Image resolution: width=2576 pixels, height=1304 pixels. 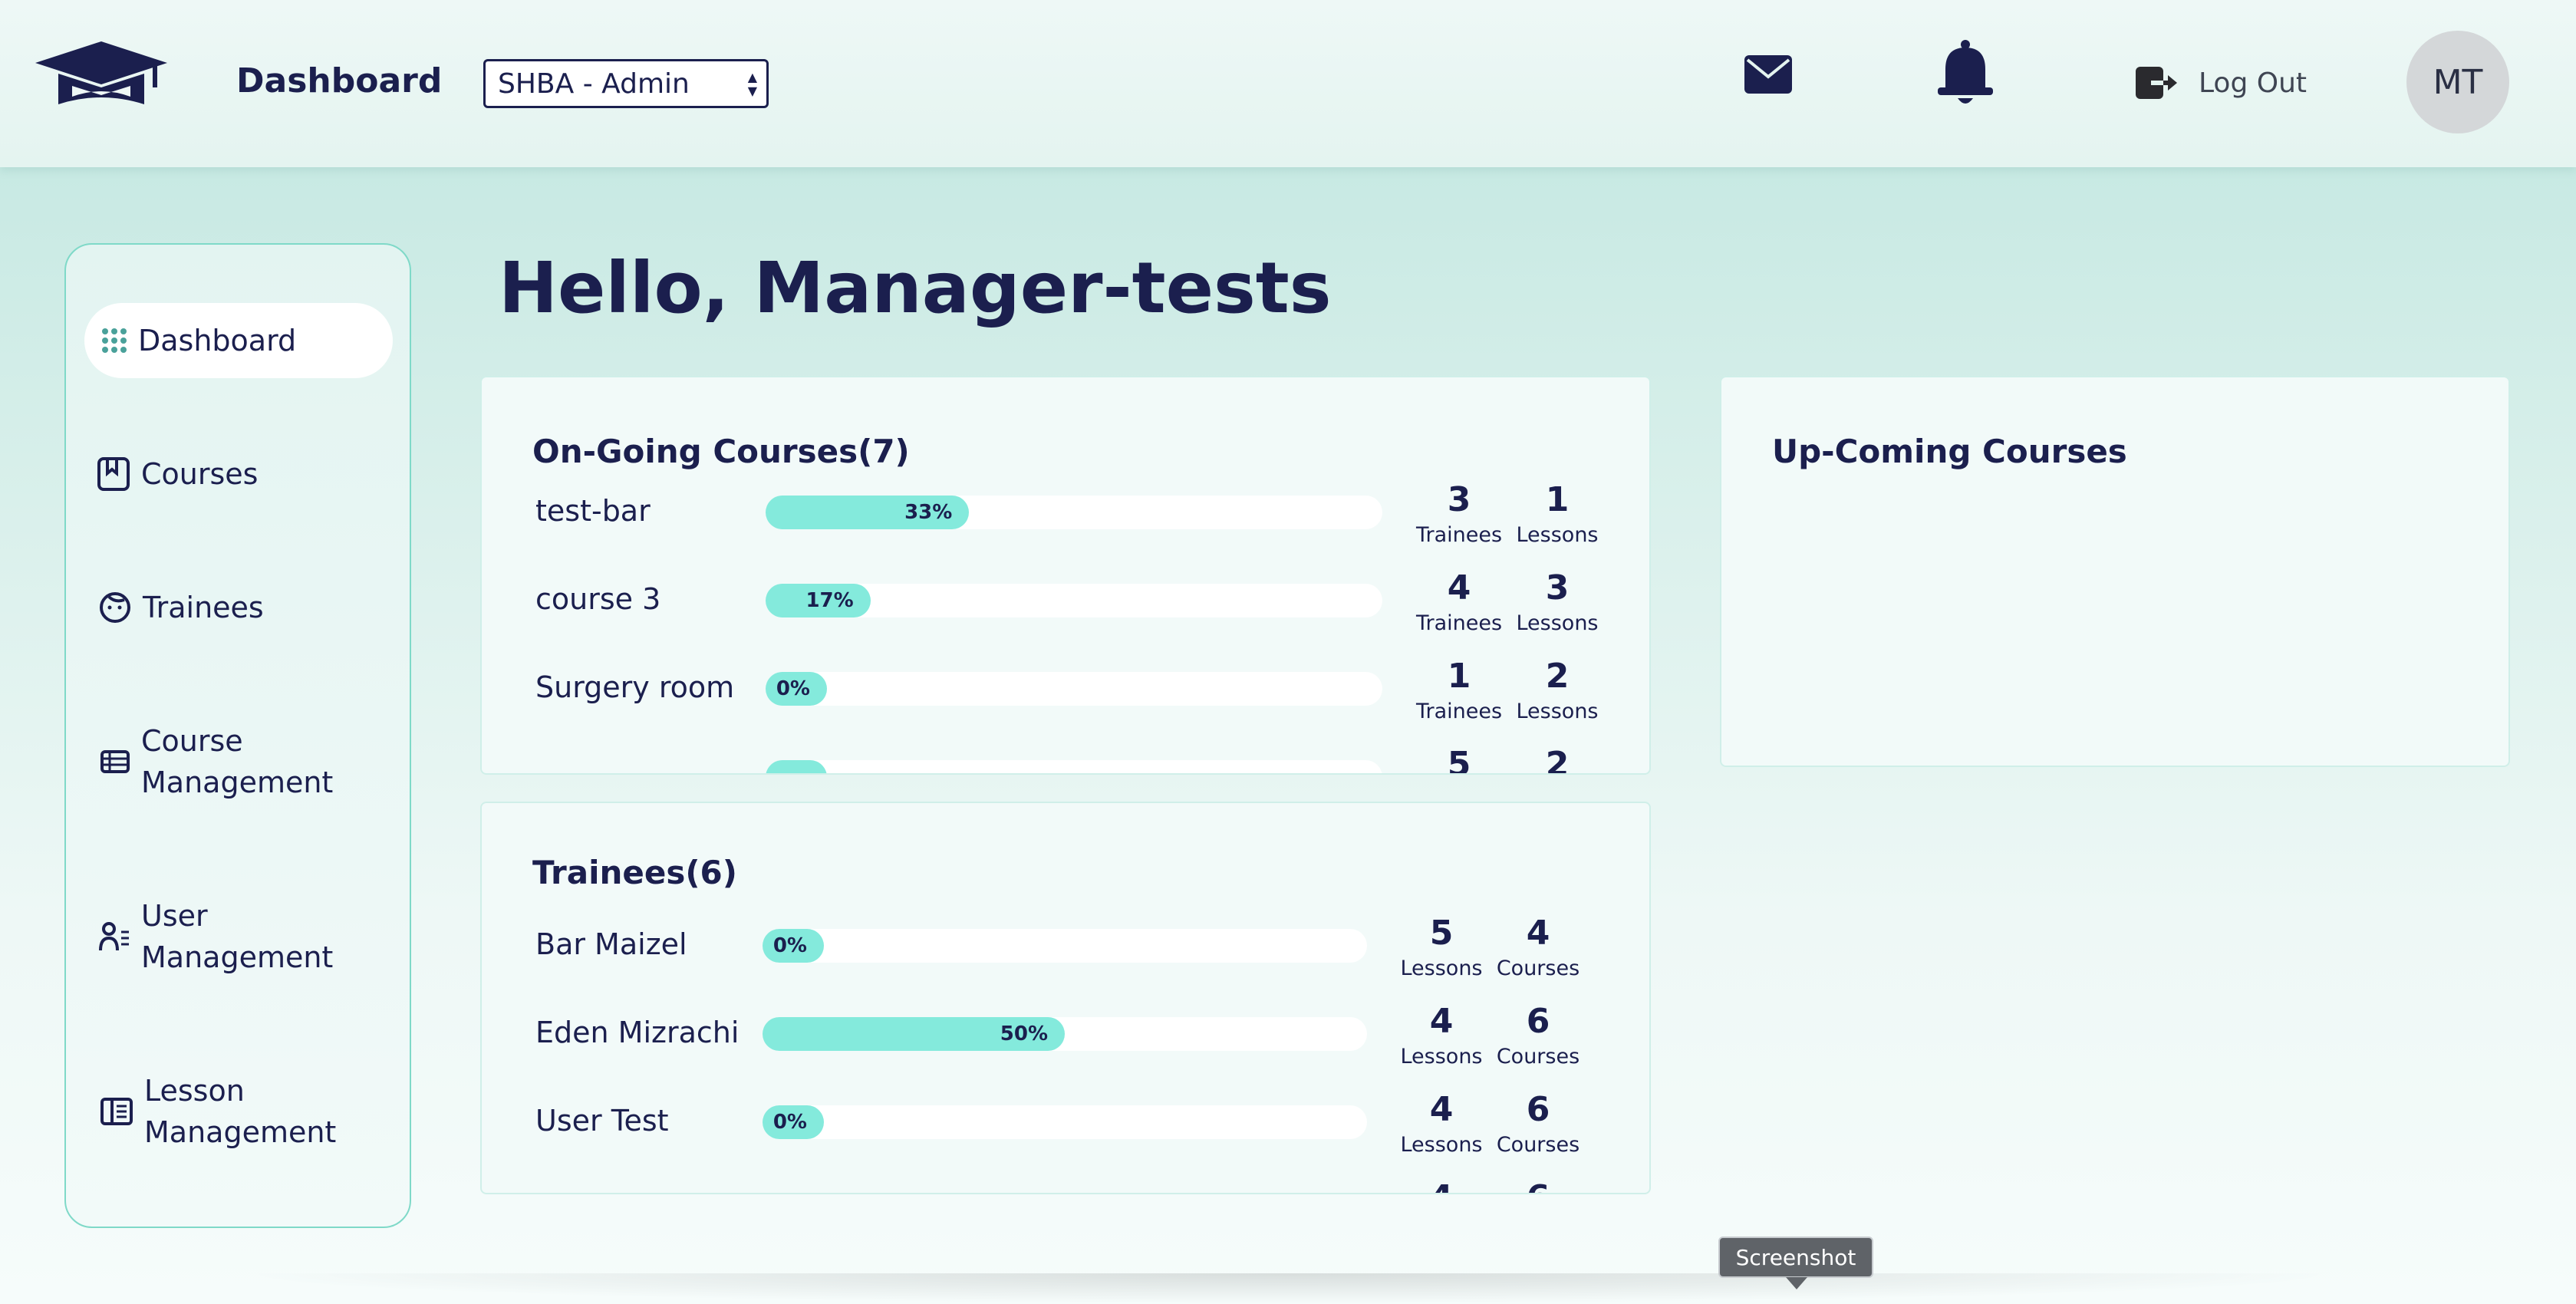 I want to click on sidebar-item-label: Courses, so click(x=200, y=474).